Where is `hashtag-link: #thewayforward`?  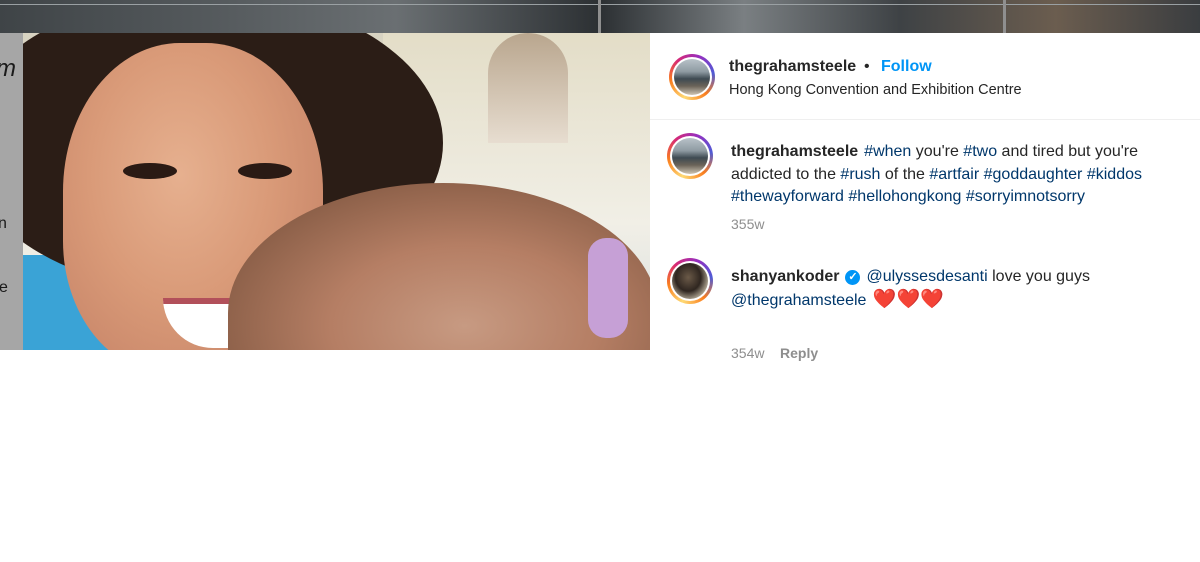 hashtag-link: #thewayforward is located at coordinates (787, 196).